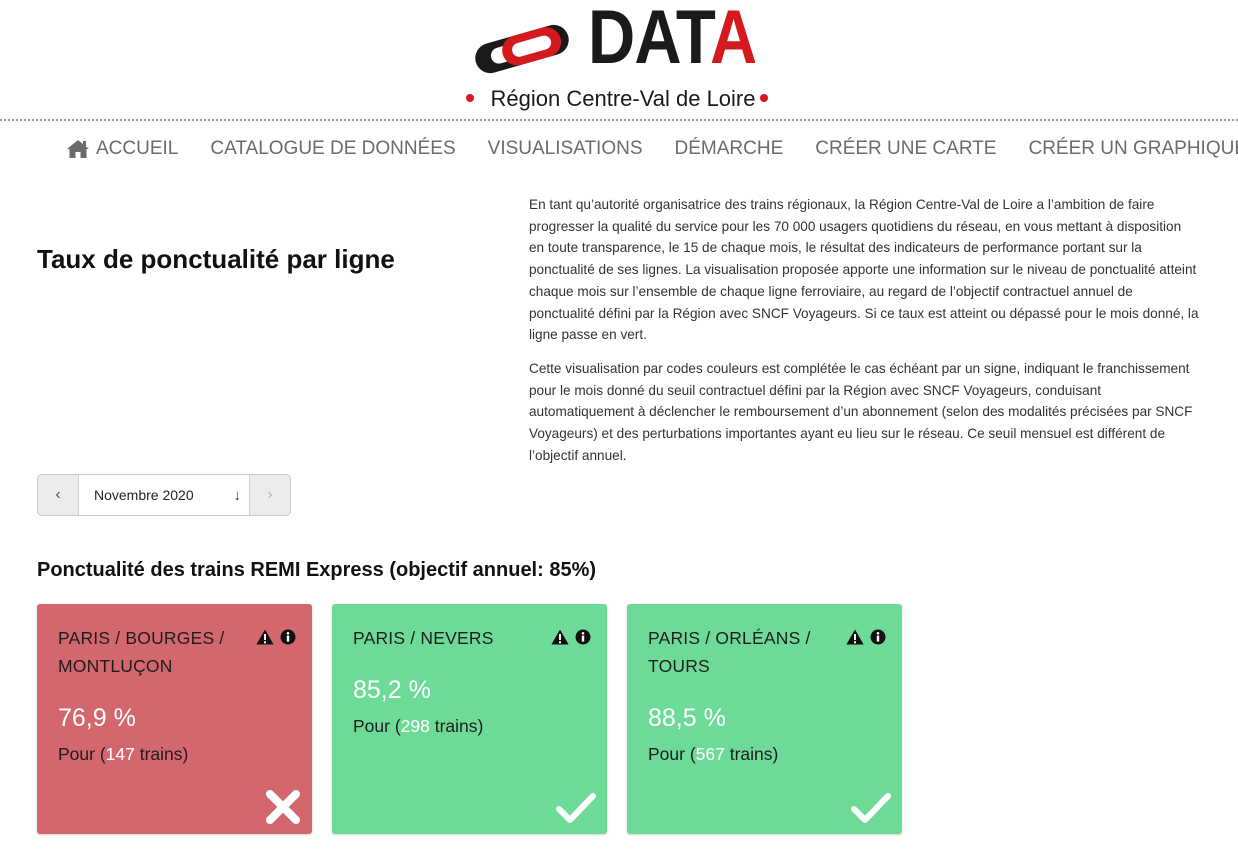  I want to click on header-divider, so click(619, 120).